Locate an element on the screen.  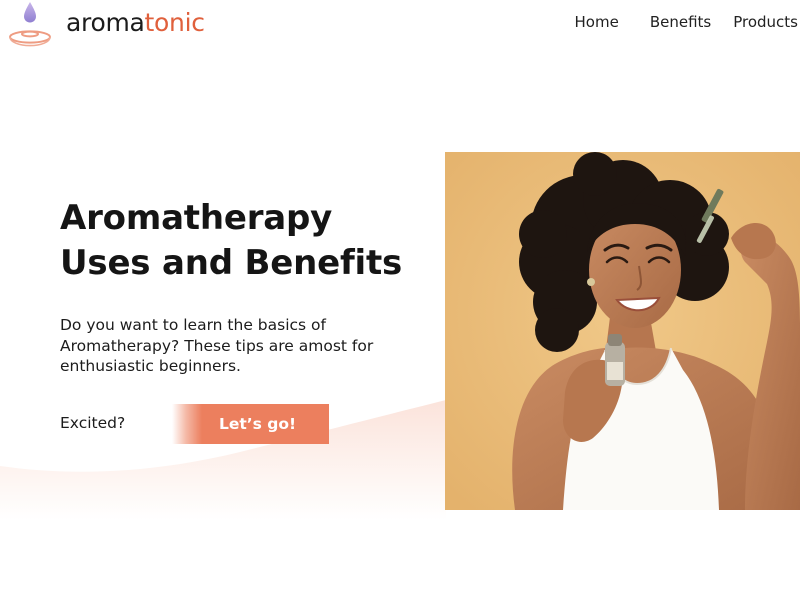
nav-products: Products is located at coordinates (765, 22).